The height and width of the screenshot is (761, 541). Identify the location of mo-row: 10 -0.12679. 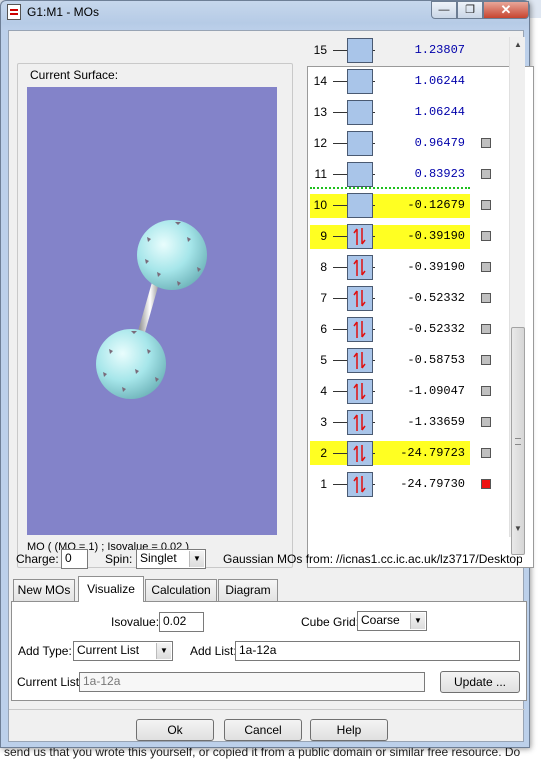
(404, 205).